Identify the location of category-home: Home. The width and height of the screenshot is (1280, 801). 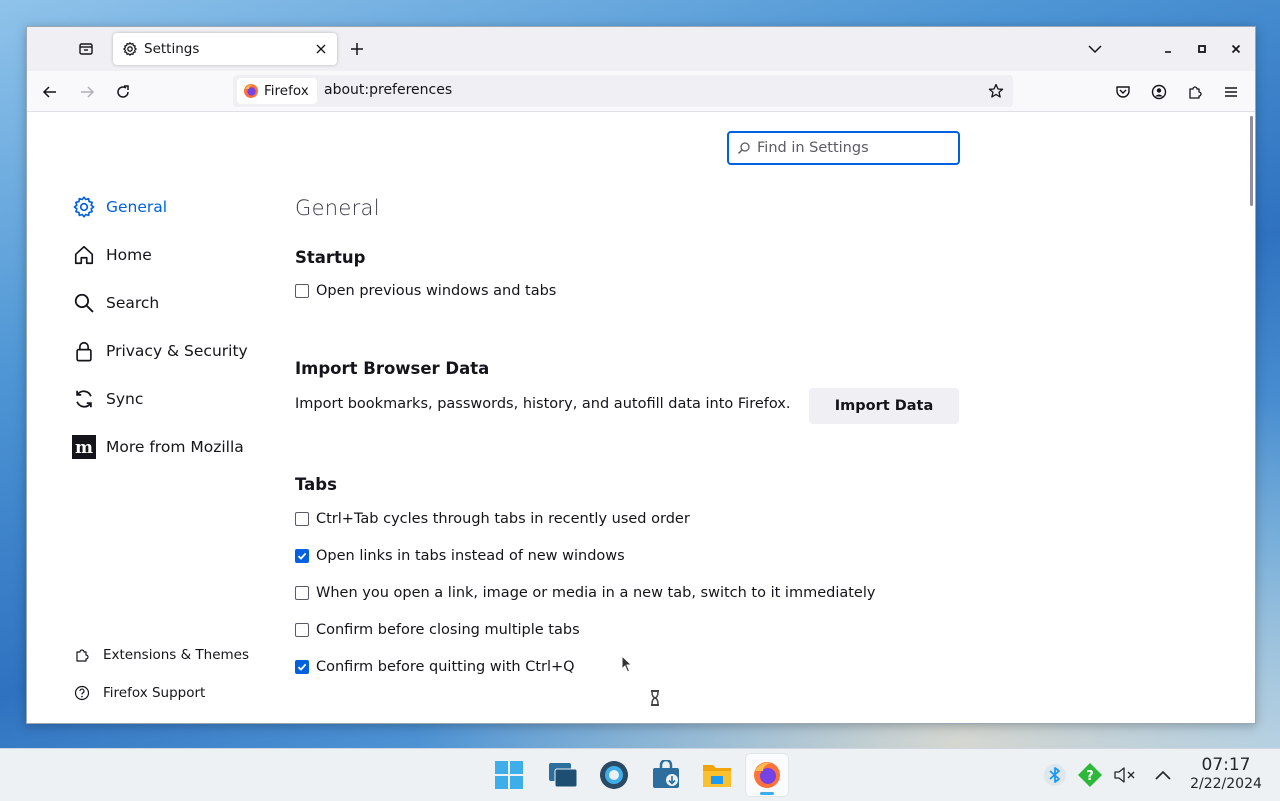
(111, 255).